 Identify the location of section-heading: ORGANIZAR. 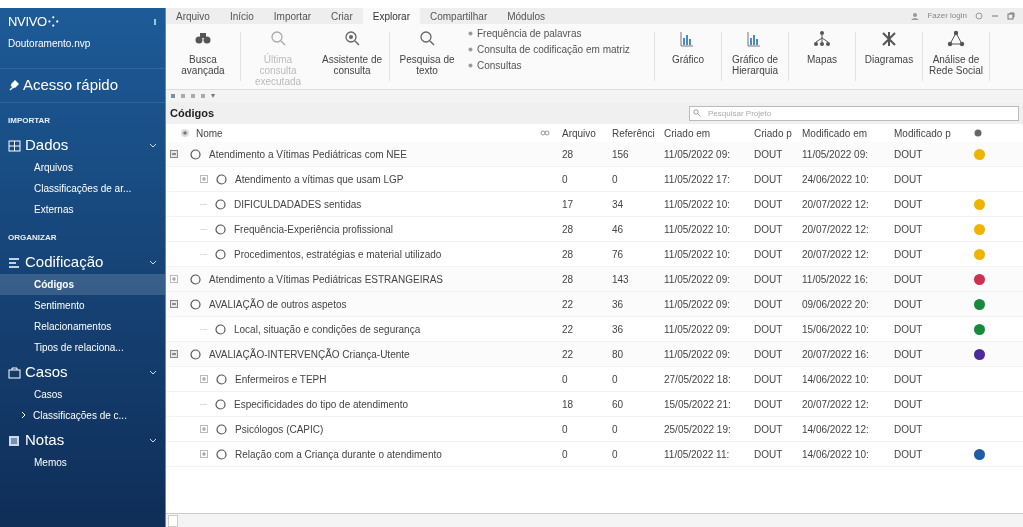
(32, 237).